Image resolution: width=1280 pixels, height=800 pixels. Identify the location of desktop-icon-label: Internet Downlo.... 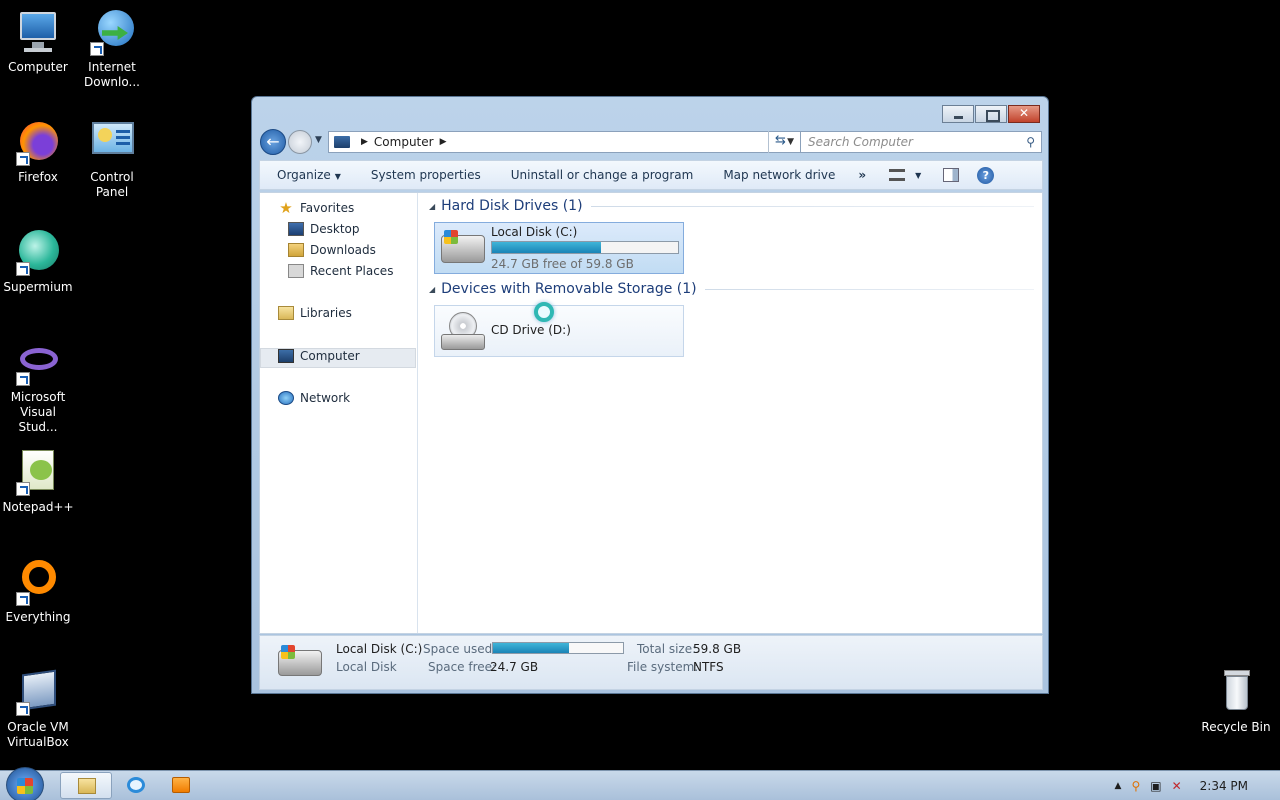
(112, 74).